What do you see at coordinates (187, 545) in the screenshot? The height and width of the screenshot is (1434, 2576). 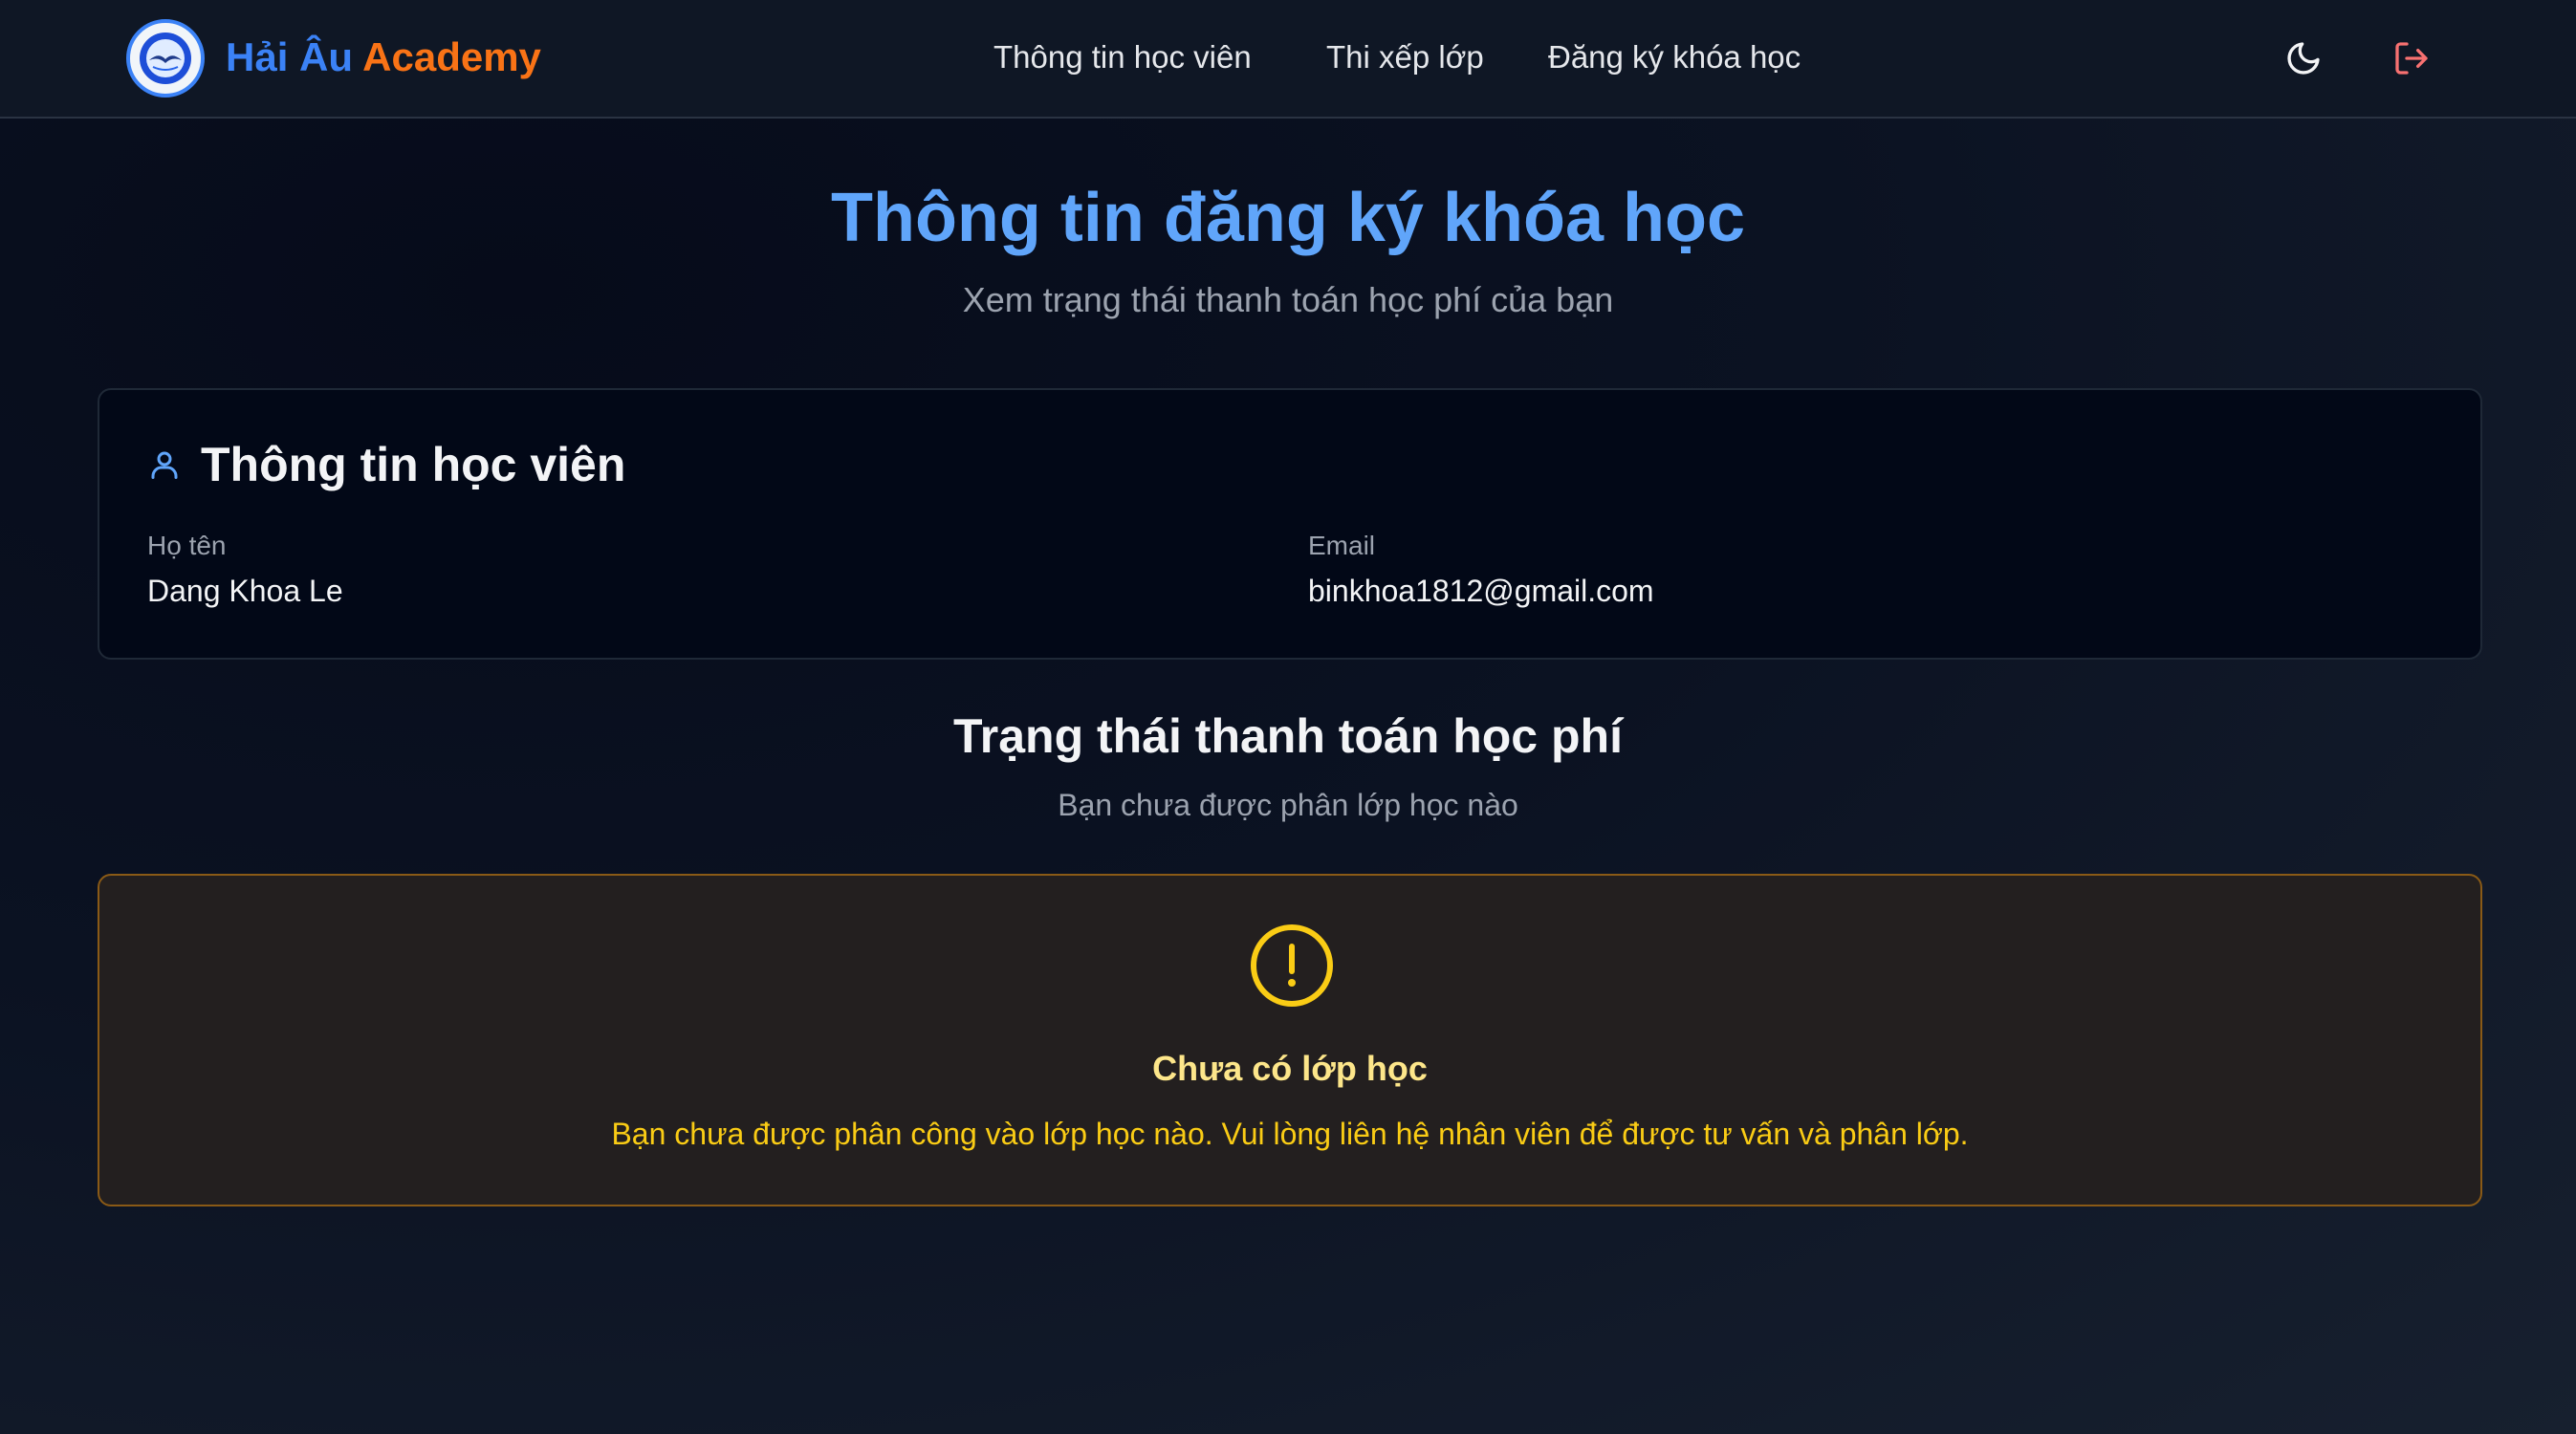 I see `name-label: Họ tên` at bounding box center [187, 545].